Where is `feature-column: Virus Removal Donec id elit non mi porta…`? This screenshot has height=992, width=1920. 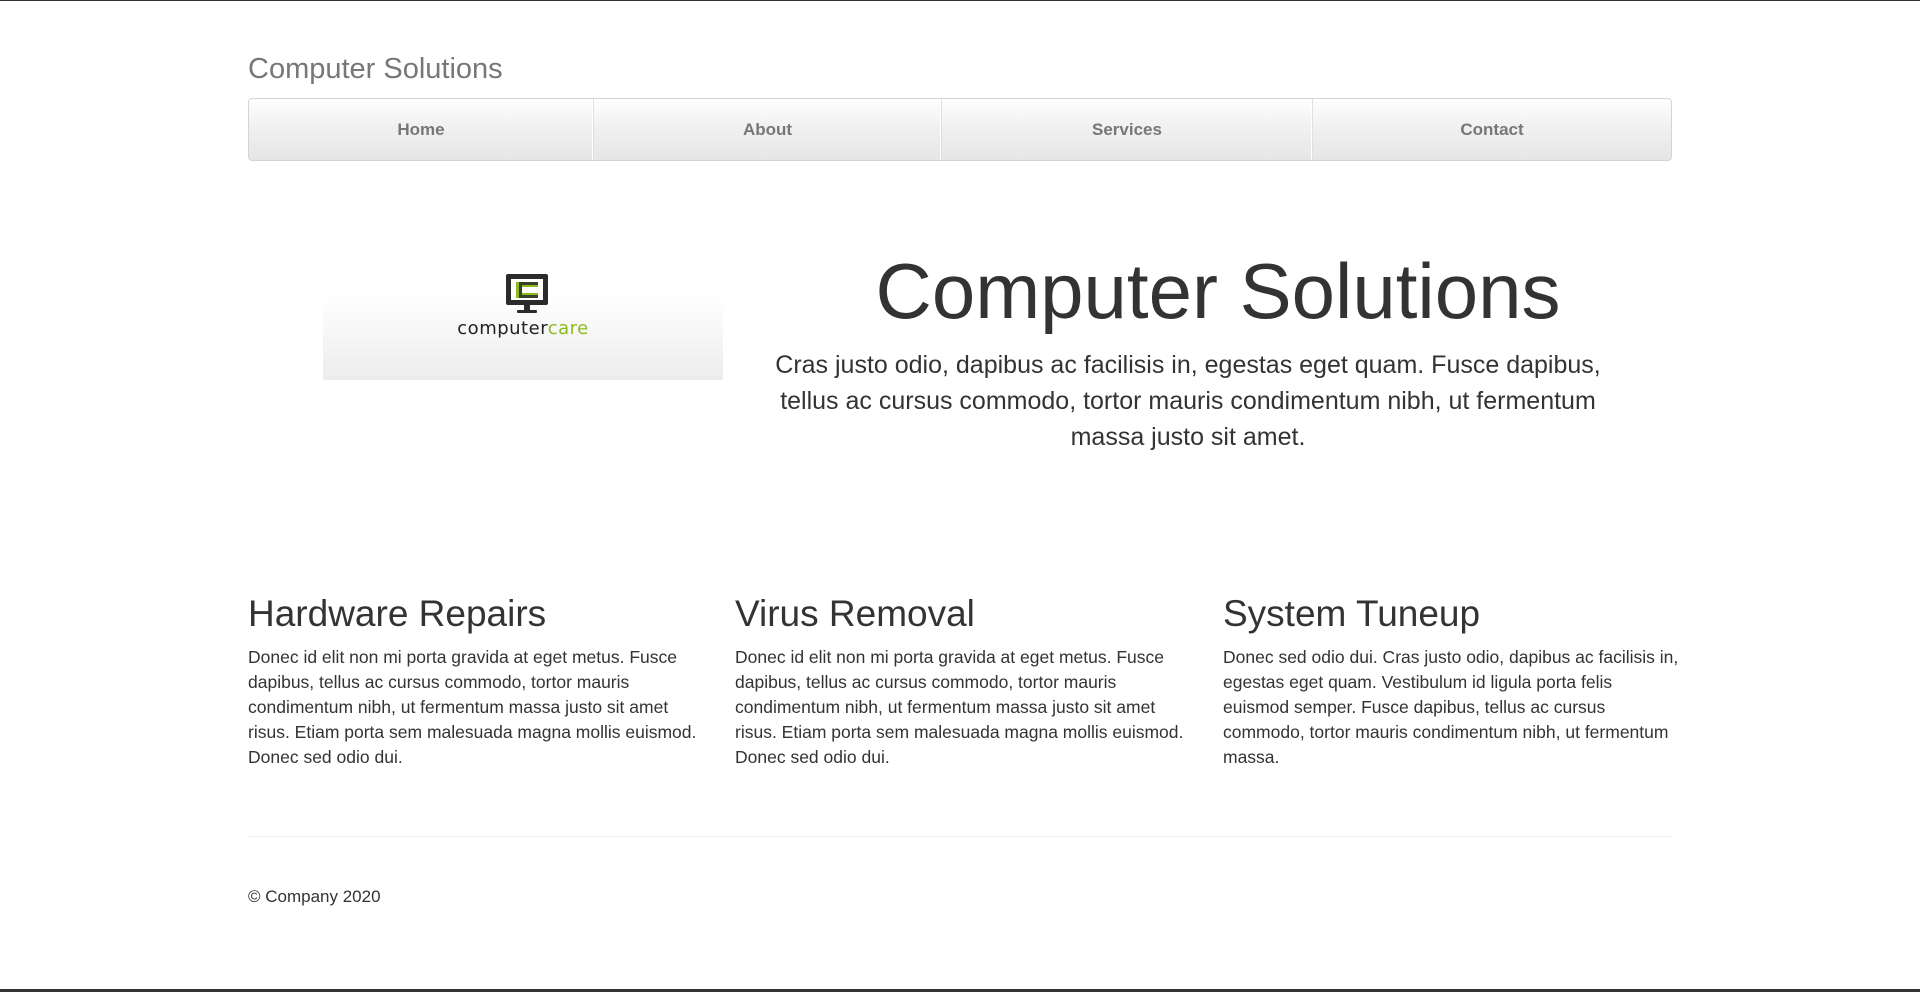
feature-column: Virus Removal Donec id elit non mi porta… is located at coordinates (965, 679).